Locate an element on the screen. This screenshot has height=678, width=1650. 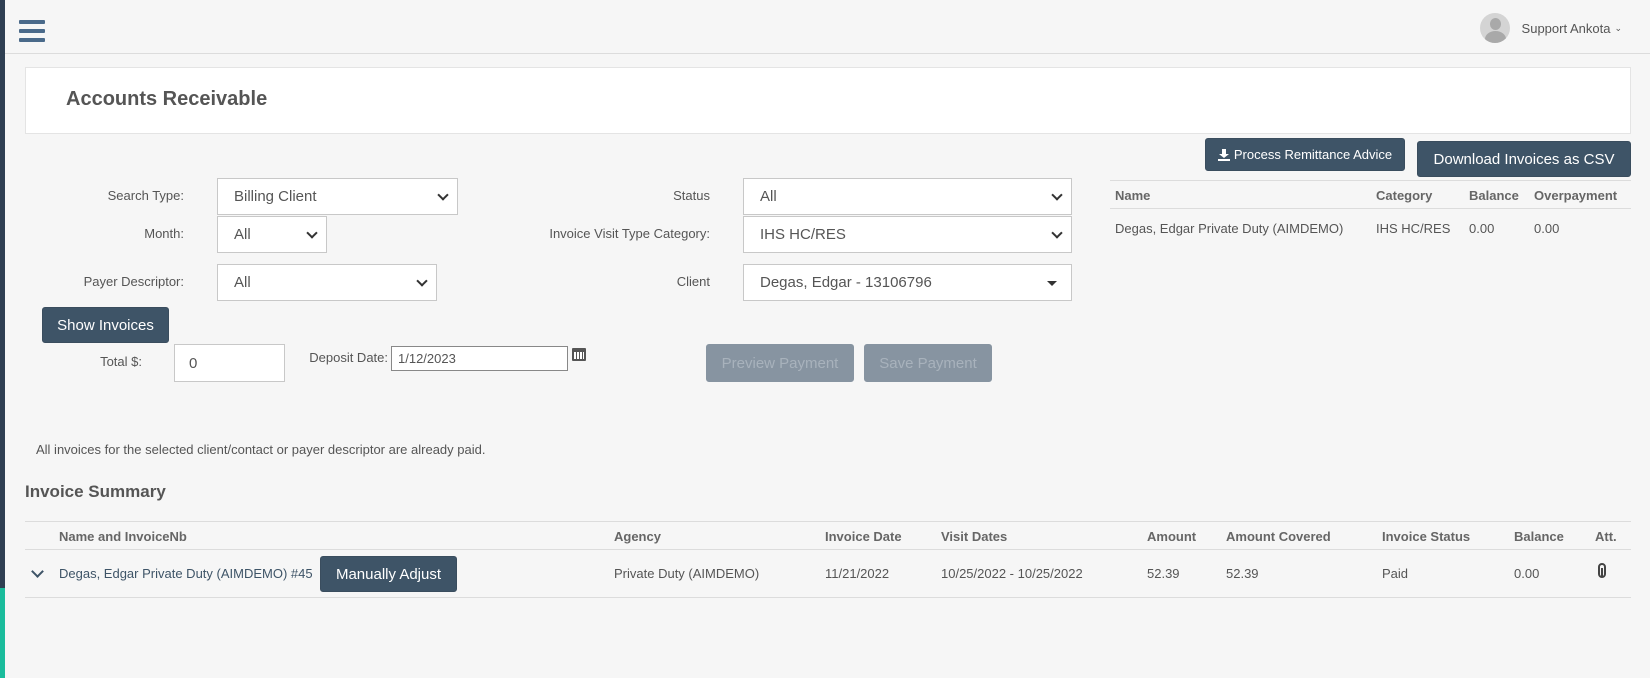
header-invoice-status: Invoice Status is located at coordinates (1426, 536).